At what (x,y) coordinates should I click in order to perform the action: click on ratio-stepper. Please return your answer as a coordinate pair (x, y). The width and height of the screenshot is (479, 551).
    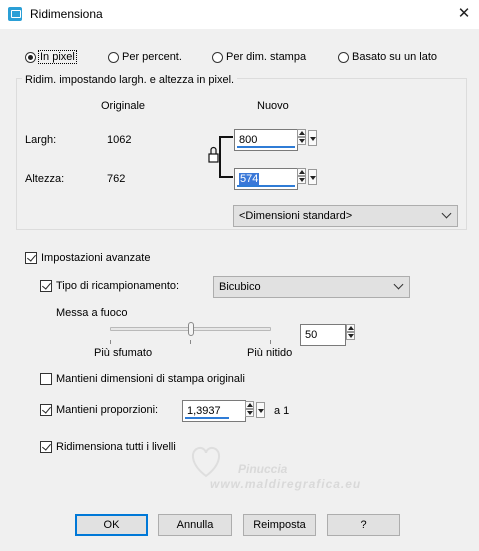
    Looking at the image, I should click on (250, 409).